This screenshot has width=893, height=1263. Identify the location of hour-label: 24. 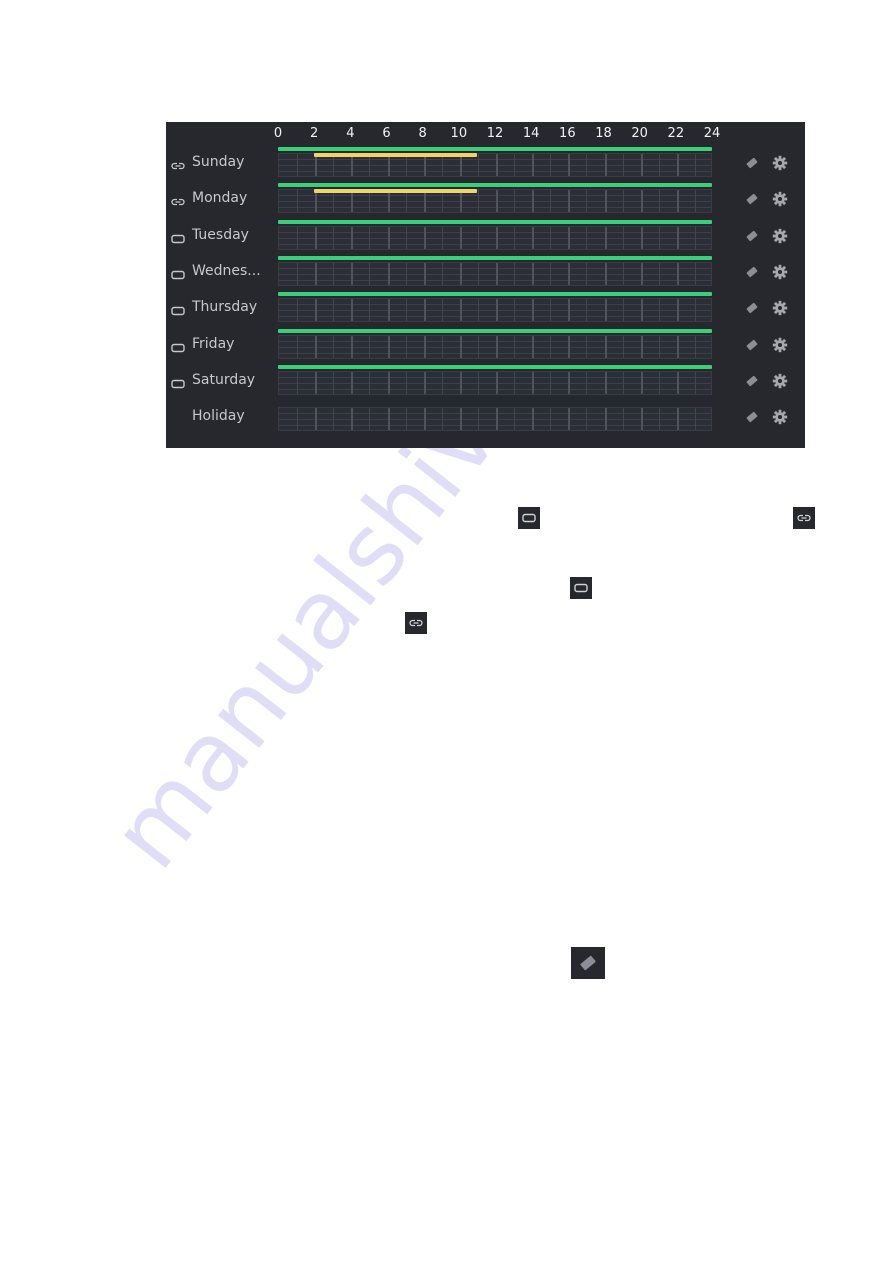
(712, 133).